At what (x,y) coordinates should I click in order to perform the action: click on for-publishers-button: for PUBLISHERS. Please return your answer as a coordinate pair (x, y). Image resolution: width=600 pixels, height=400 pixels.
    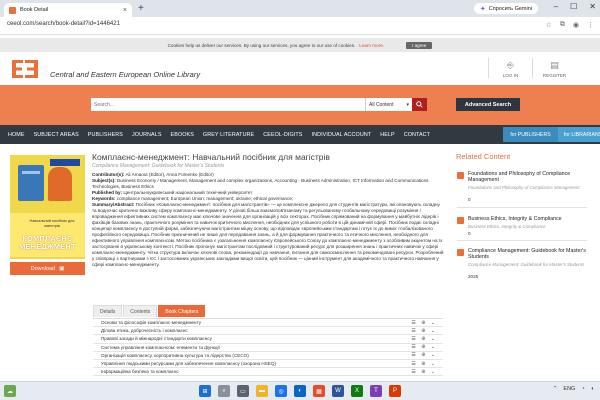
    Looking at the image, I should click on (530, 134).